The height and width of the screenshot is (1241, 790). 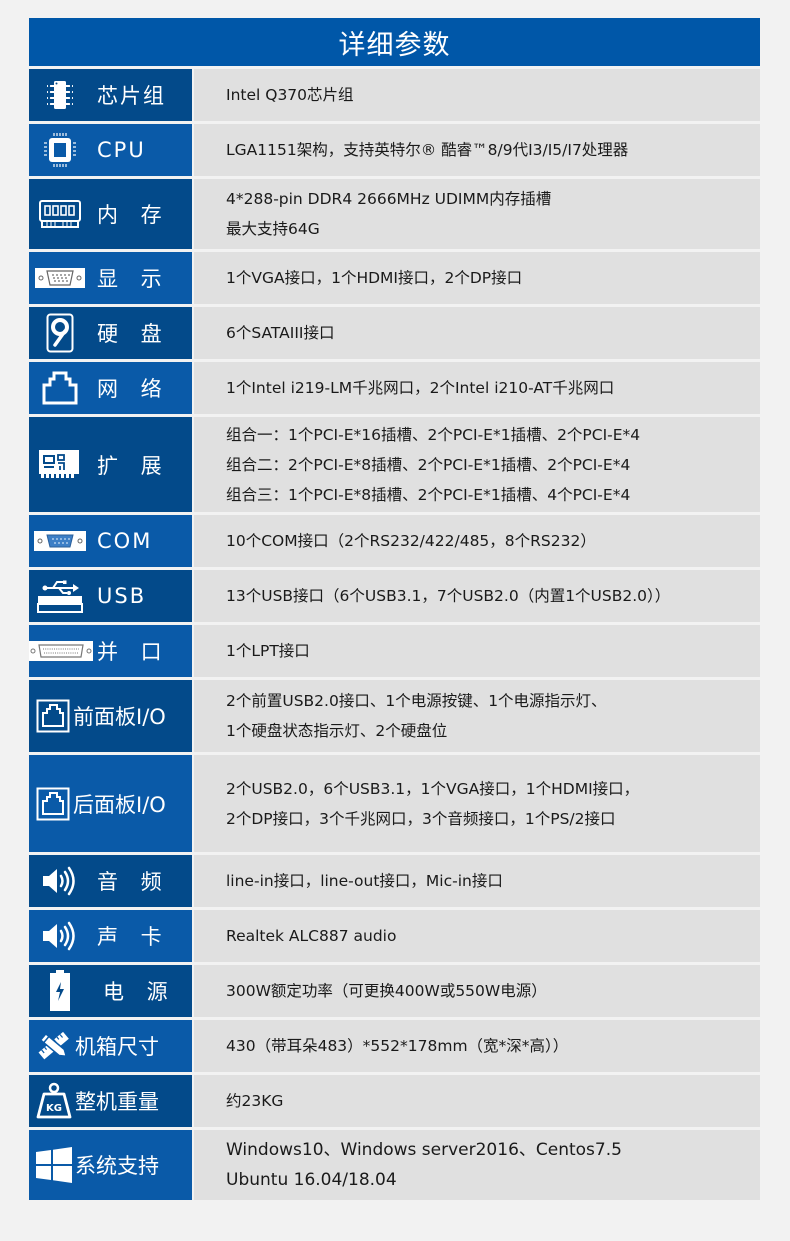 I want to click on windows-logo-icon, so click(x=54, y=1165).